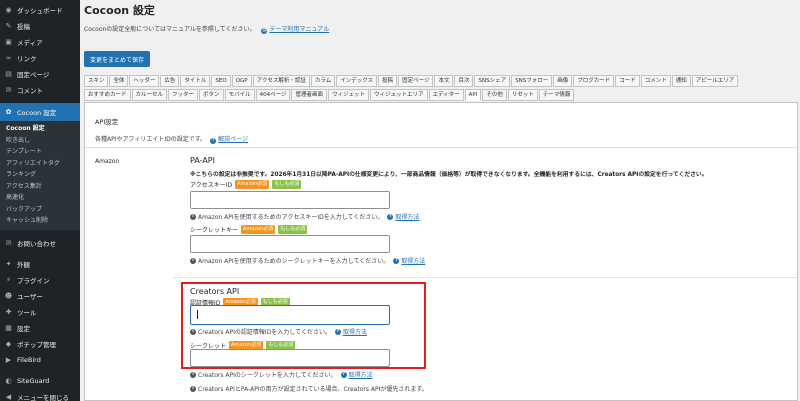 The width and height of the screenshot is (800, 401). What do you see at coordinates (290, 244) in the screenshot?
I see `secret-key-input` at bounding box center [290, 244].